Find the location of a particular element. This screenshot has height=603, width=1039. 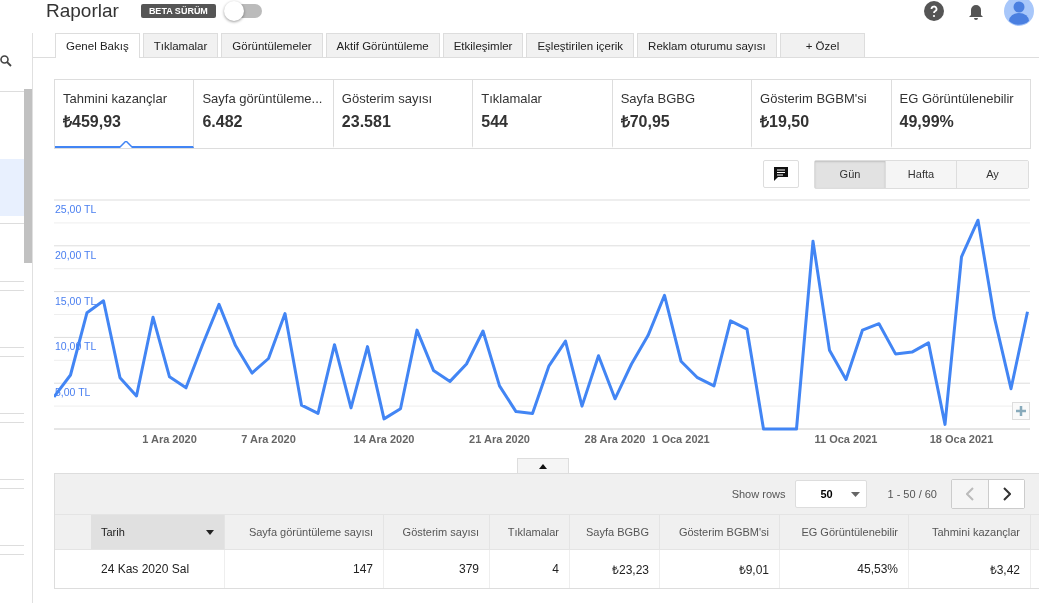

tab: Tıklamalar is located at coordinates (180, 45).